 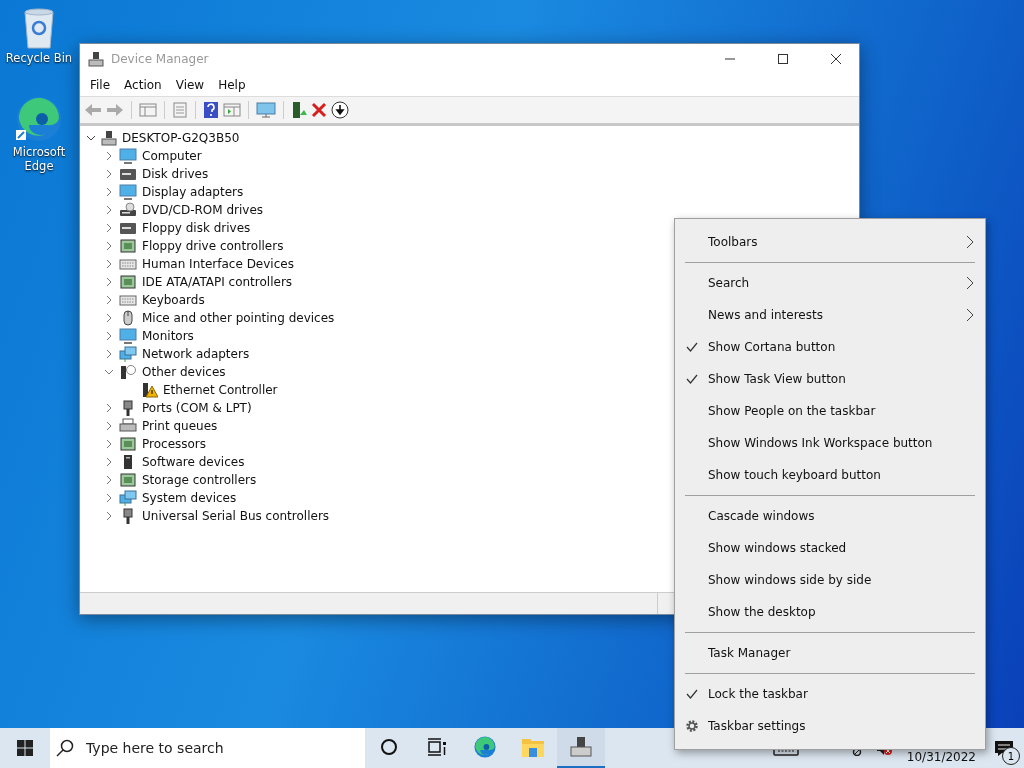 I want to click on menu-item: Lock the taskbar, so click(x=830, y=694).